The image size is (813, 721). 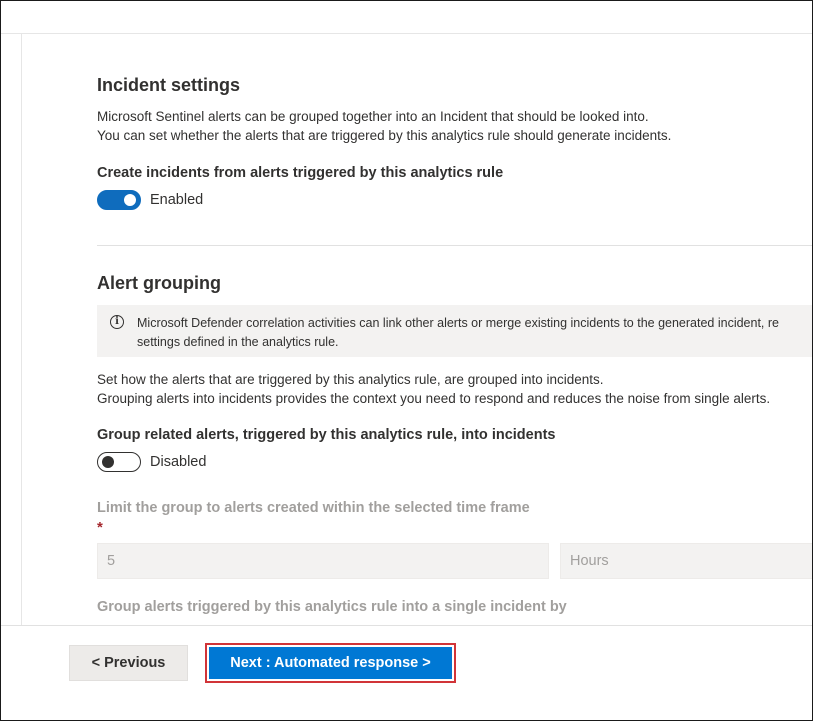 I want to click on create-incidents-toggle-row: Enabled, so click(x=150, y=200).